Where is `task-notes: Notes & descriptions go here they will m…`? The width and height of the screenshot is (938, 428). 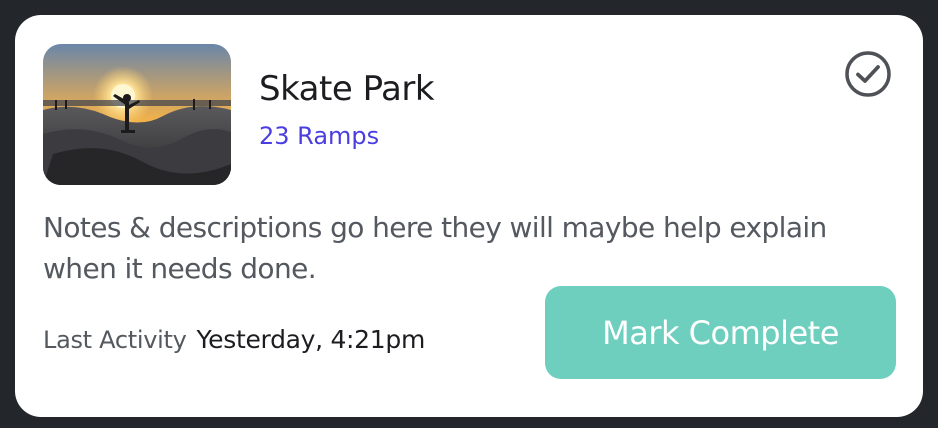 task-notes: Notes & descriptions go here they will m… is located at coordinates (435, 248).